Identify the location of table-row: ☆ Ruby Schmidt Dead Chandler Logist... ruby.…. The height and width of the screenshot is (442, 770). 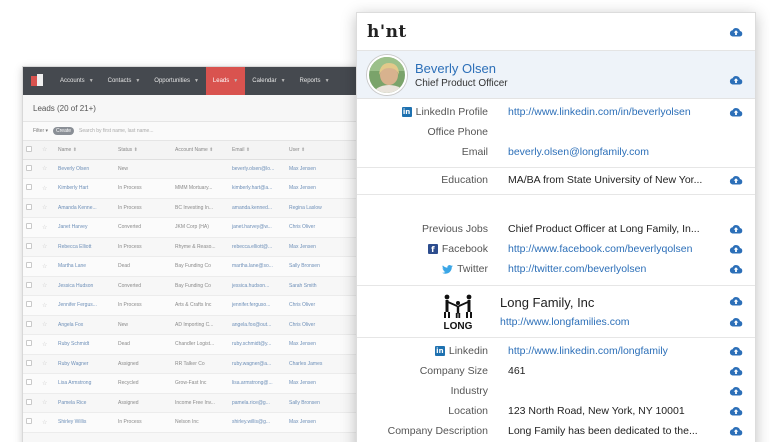
(192, 344).